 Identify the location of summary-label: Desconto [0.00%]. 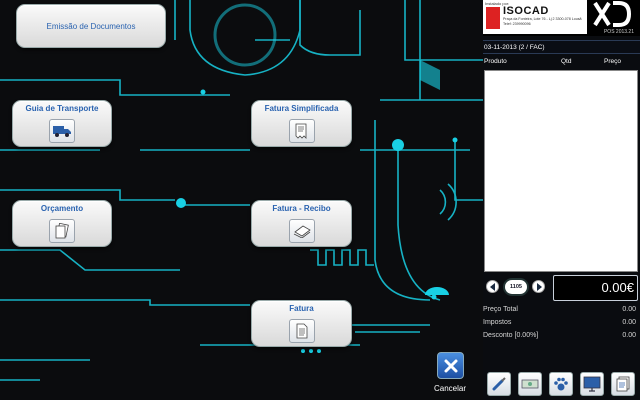
(511, 335).